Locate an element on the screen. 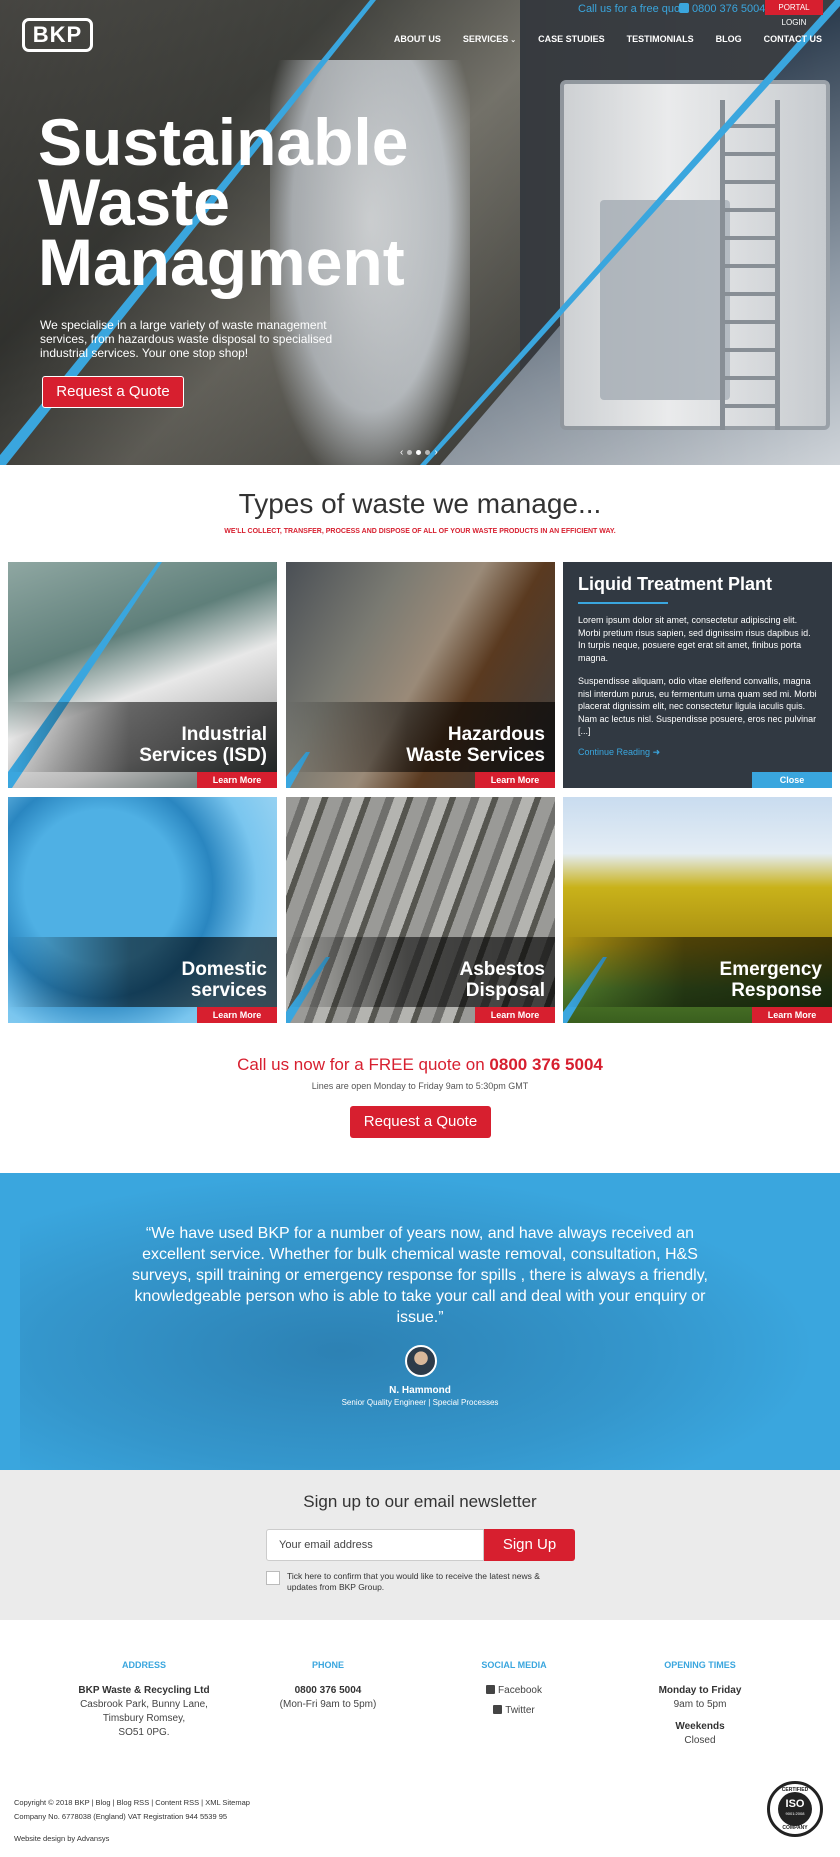  header-phone: 0800 376 5004 is located at coordinates (729, 9).